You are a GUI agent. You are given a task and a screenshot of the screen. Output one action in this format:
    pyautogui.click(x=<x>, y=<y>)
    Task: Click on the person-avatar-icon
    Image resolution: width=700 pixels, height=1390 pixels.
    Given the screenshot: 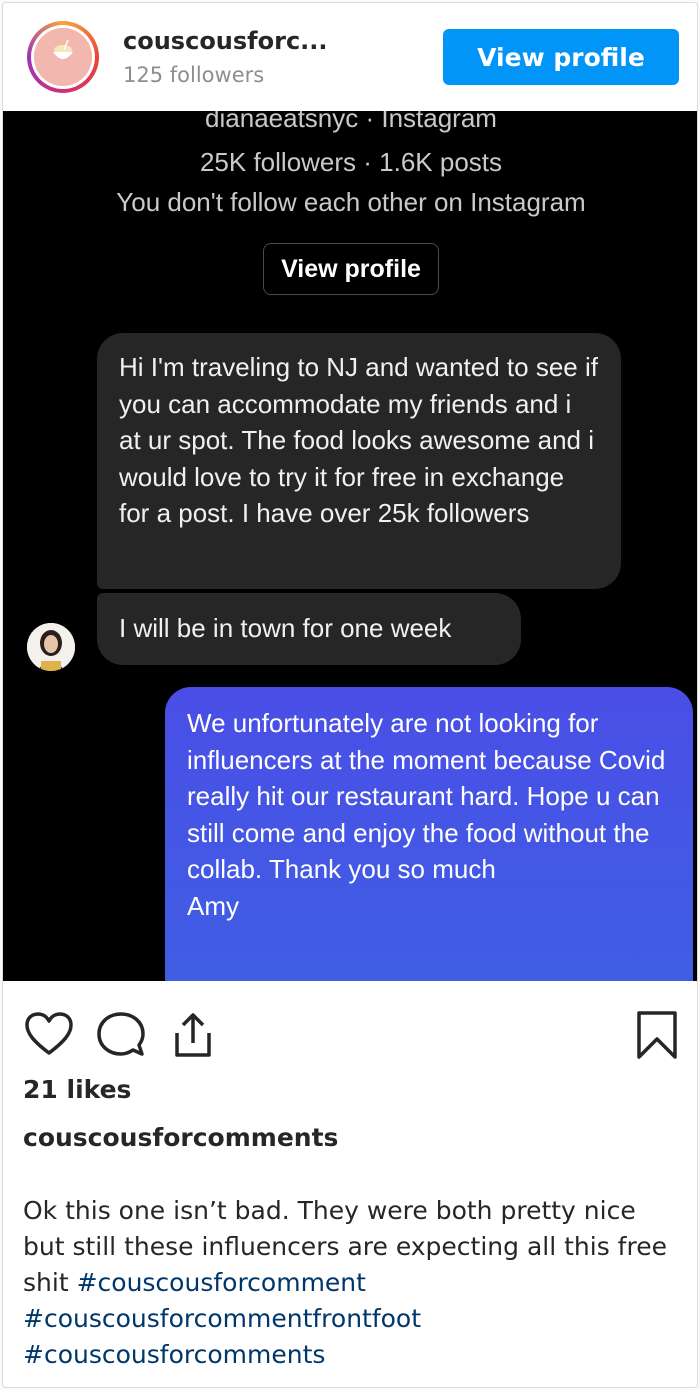 What is the action you would take?
    pyautogui.click(x=51, y=647)
    